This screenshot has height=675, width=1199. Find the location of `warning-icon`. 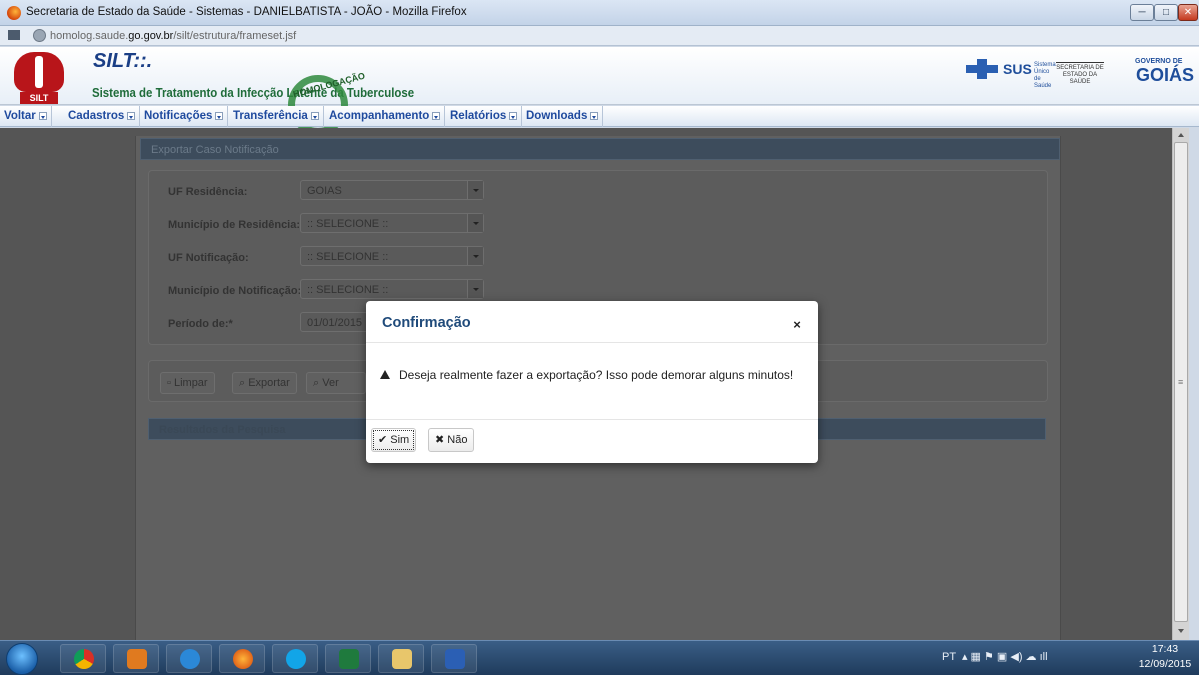

warning-icon is located at coordinates (385, 374).